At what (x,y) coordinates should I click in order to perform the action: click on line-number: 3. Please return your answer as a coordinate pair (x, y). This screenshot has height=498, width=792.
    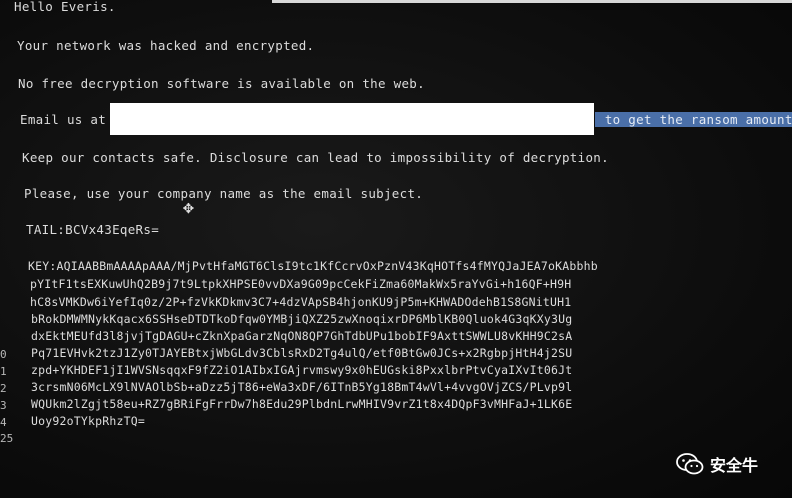
    Looking at the image, I should click on (3, 405).